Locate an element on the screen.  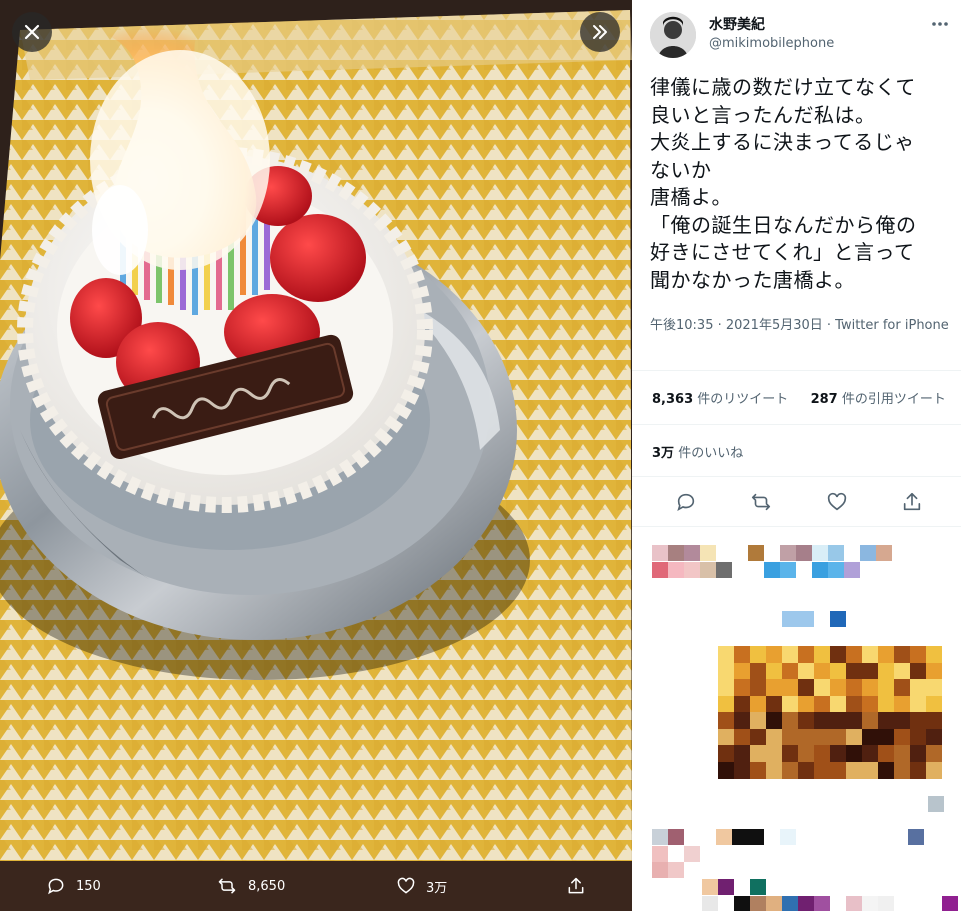
engagement-stats: 8,363 件のリツイート 287 件の引用ツイート is located at coordinates (806, 398).